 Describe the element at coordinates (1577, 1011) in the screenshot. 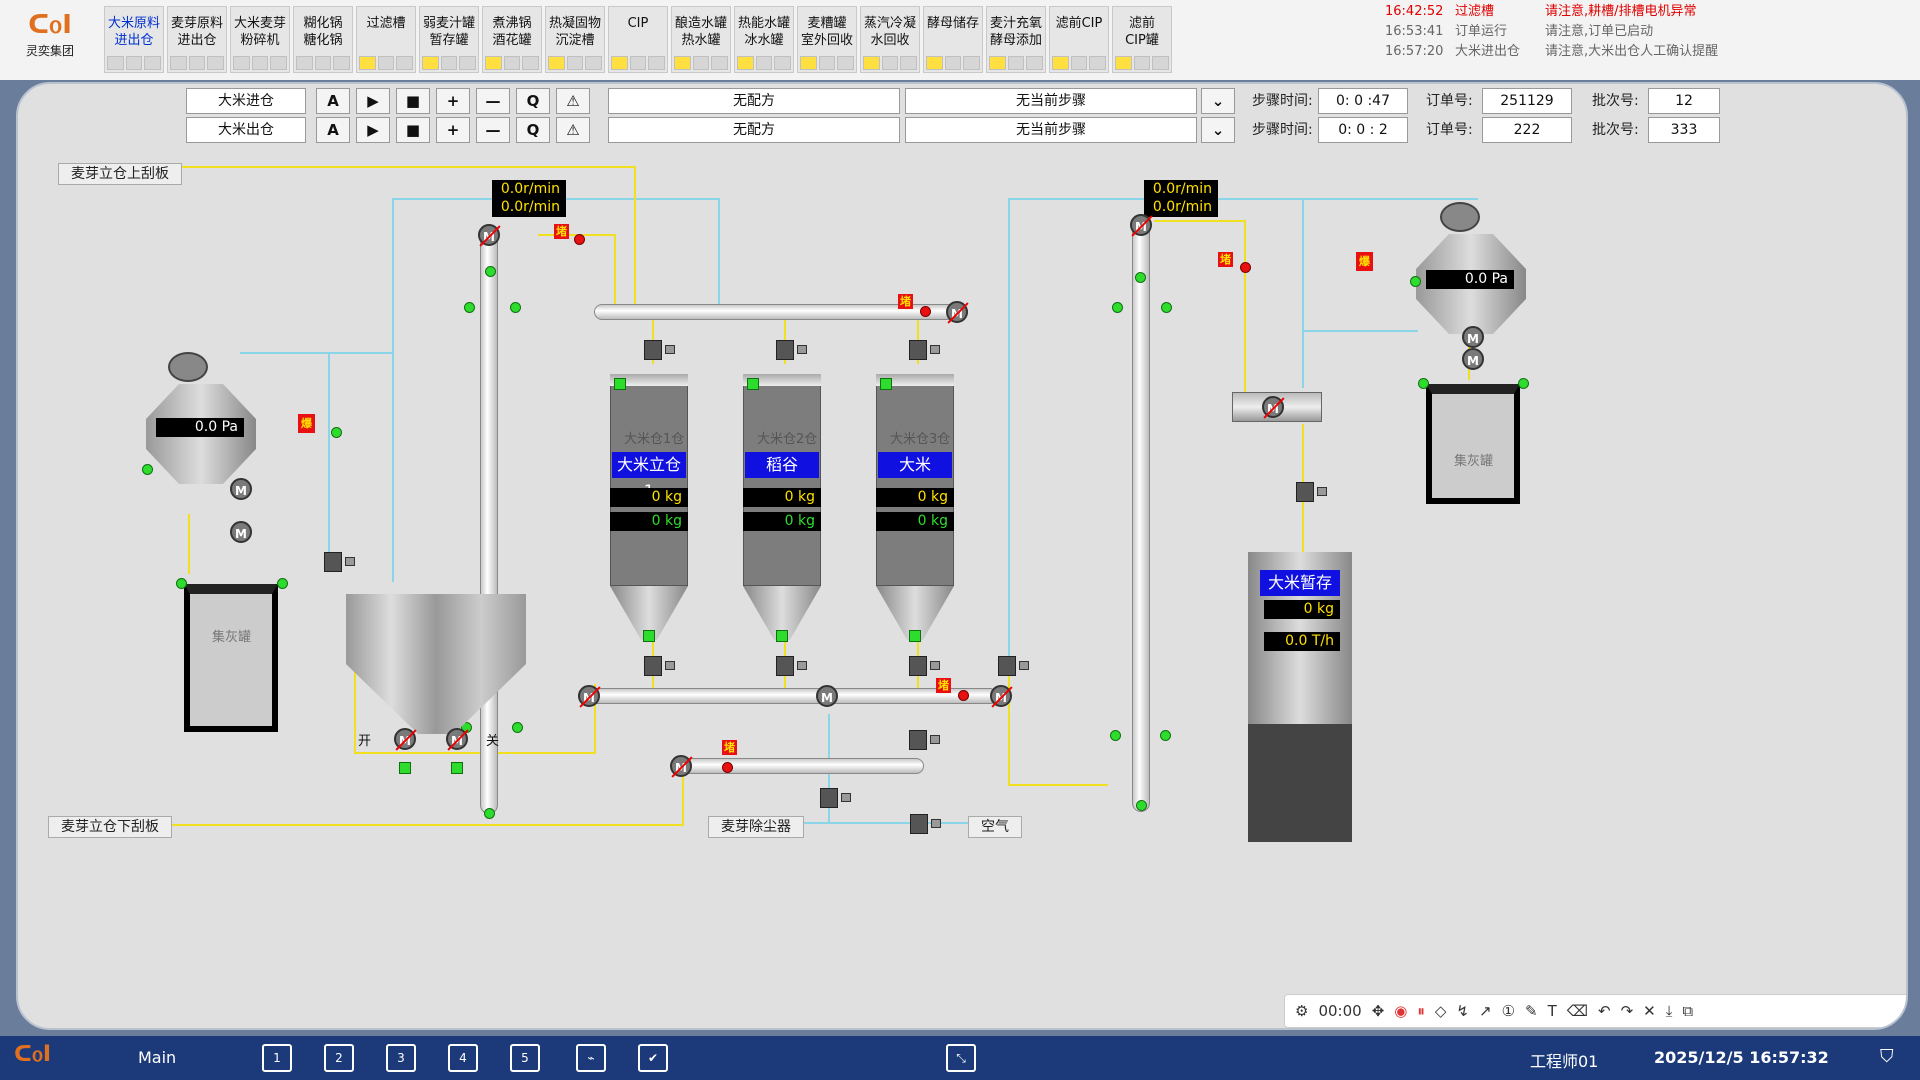

I see `eraser-icon: ⌫` at that location.